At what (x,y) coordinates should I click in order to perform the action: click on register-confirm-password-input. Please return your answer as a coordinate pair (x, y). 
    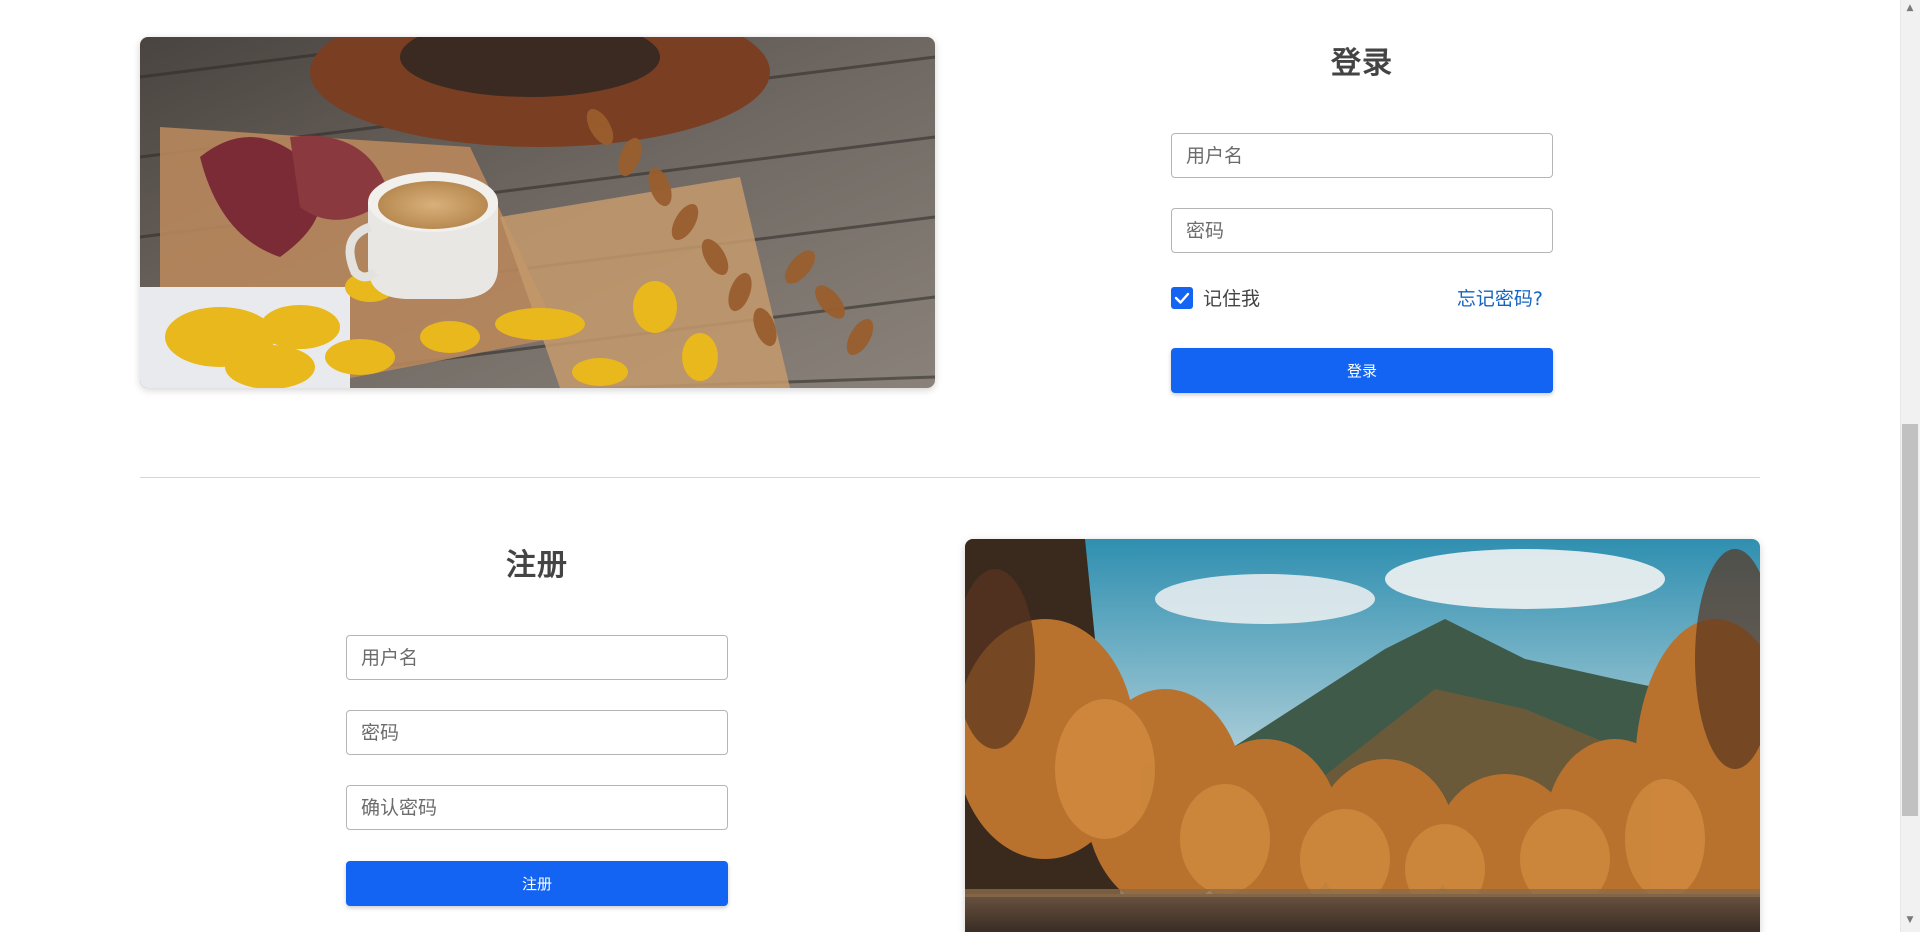
    Looking at the image, I should click on (537, 807).